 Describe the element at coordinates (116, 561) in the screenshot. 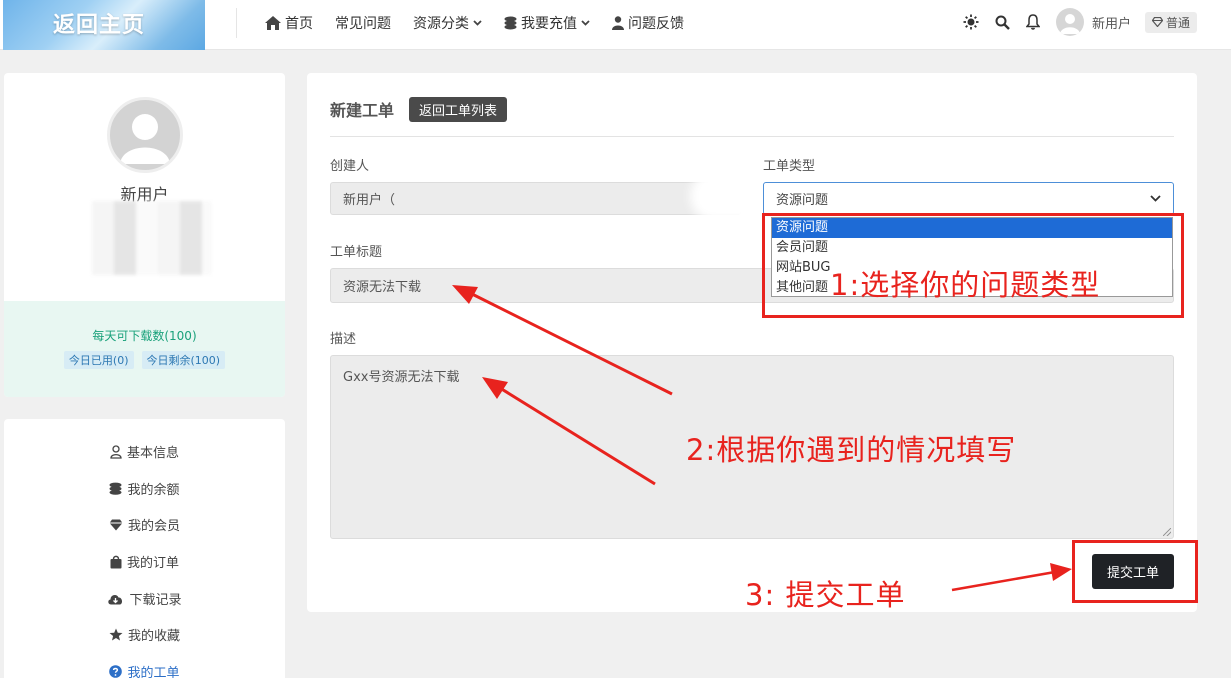

I see `bag-icon` at that location.